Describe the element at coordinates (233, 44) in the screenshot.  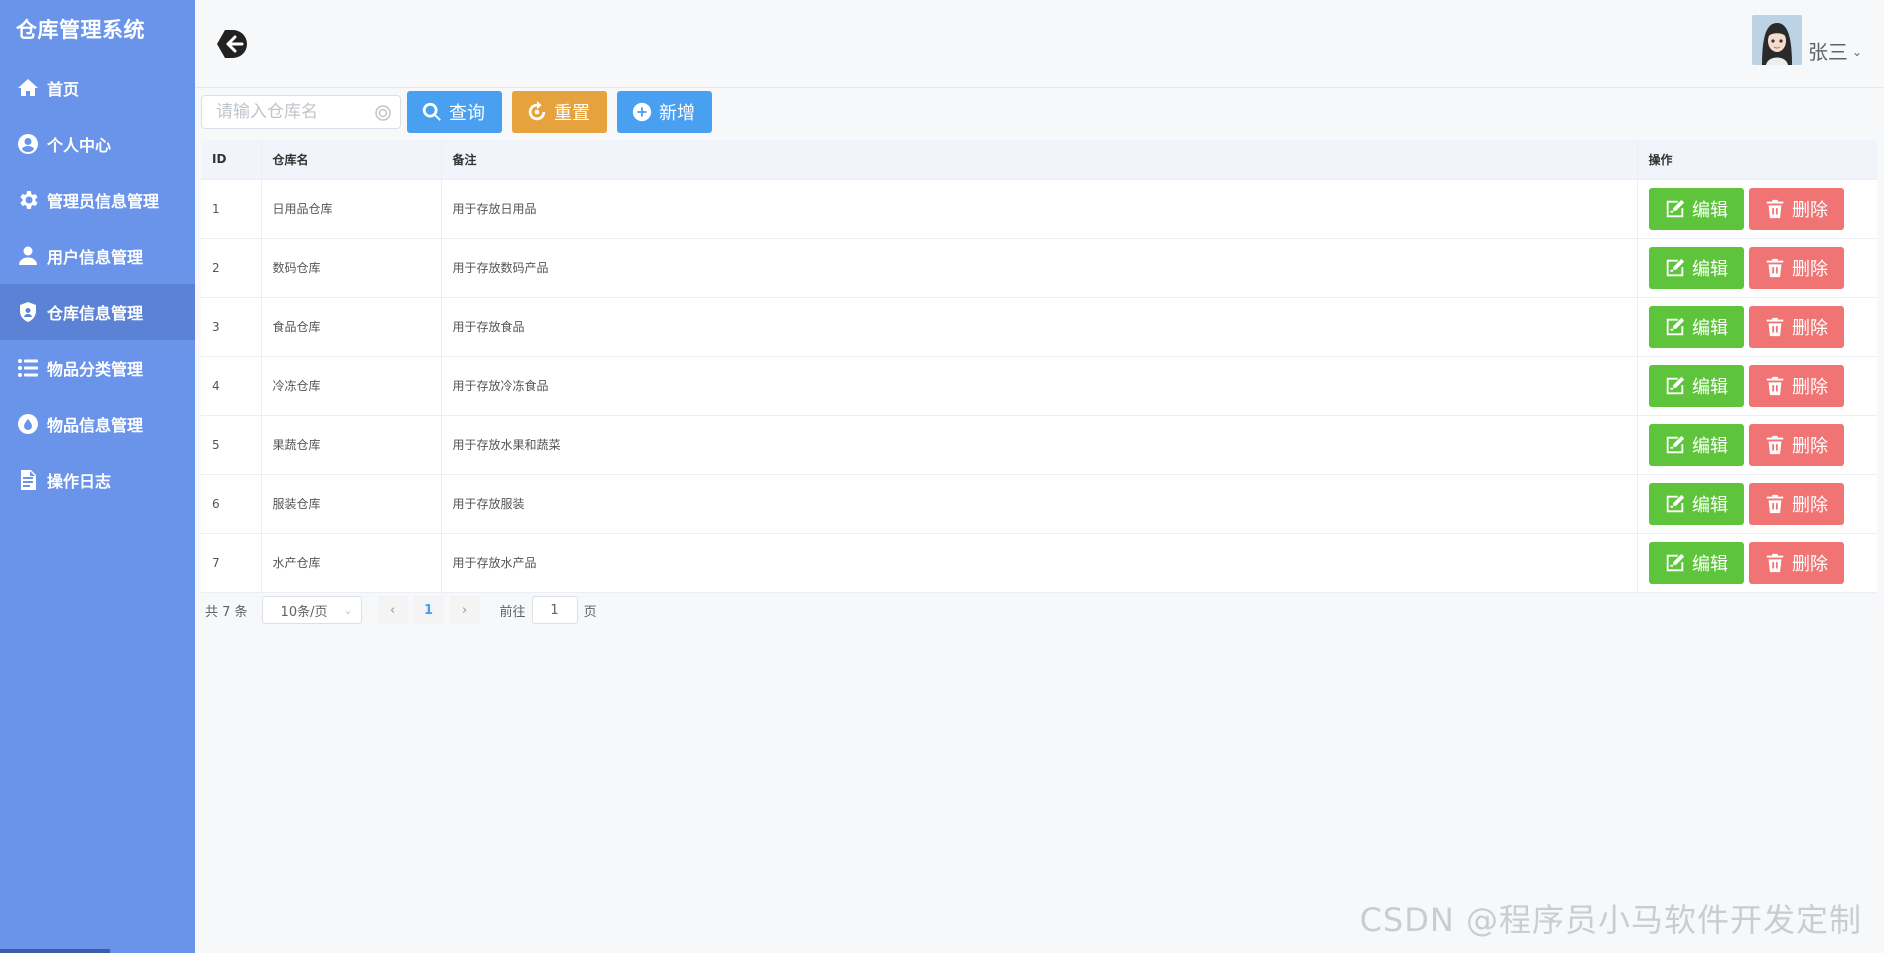
I see `back-icon` at that location.